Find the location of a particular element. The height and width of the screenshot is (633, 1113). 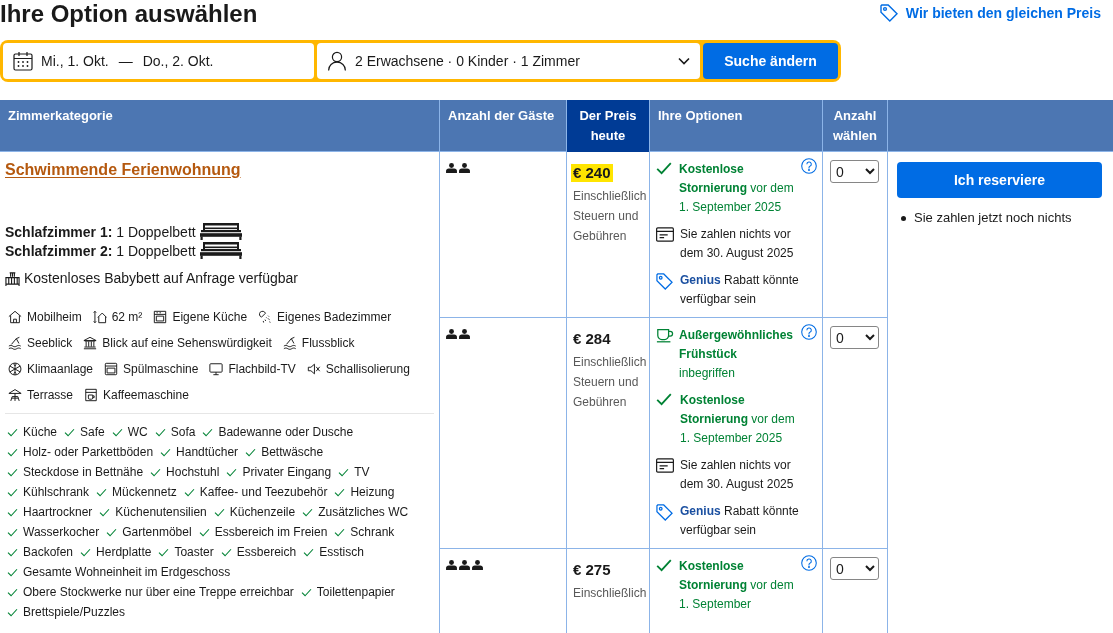

cancellation-policy: Kostenlose Stornierung vor dem 1. September is located at coordinates (736, 585).